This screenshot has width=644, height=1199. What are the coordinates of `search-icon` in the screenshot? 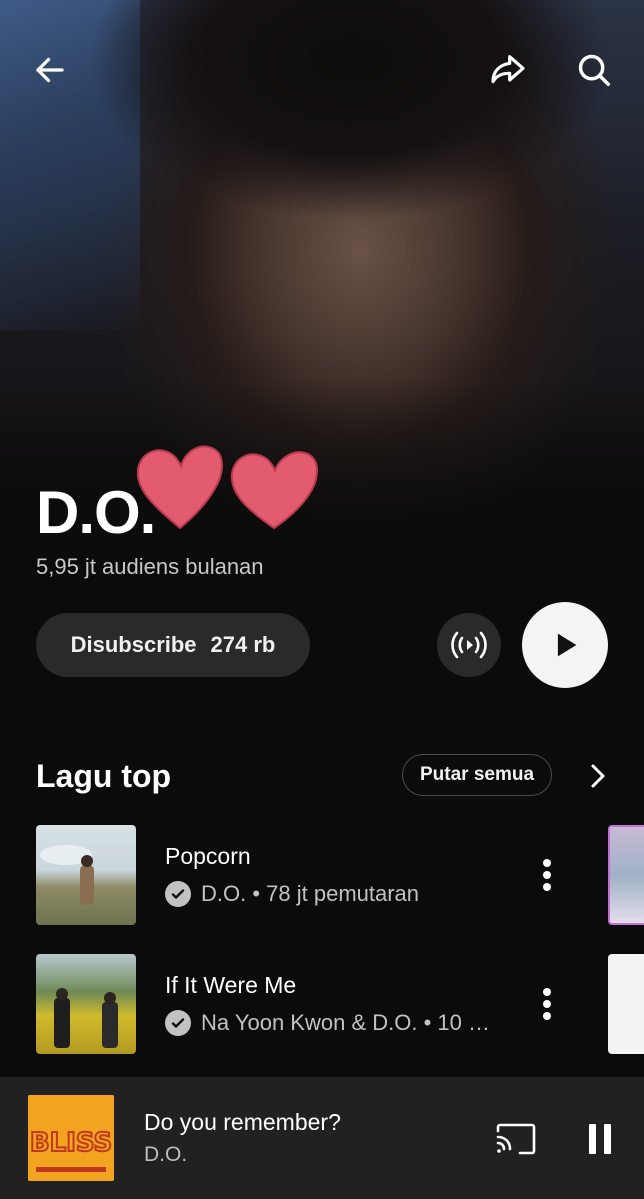 It's located at (594, 70).